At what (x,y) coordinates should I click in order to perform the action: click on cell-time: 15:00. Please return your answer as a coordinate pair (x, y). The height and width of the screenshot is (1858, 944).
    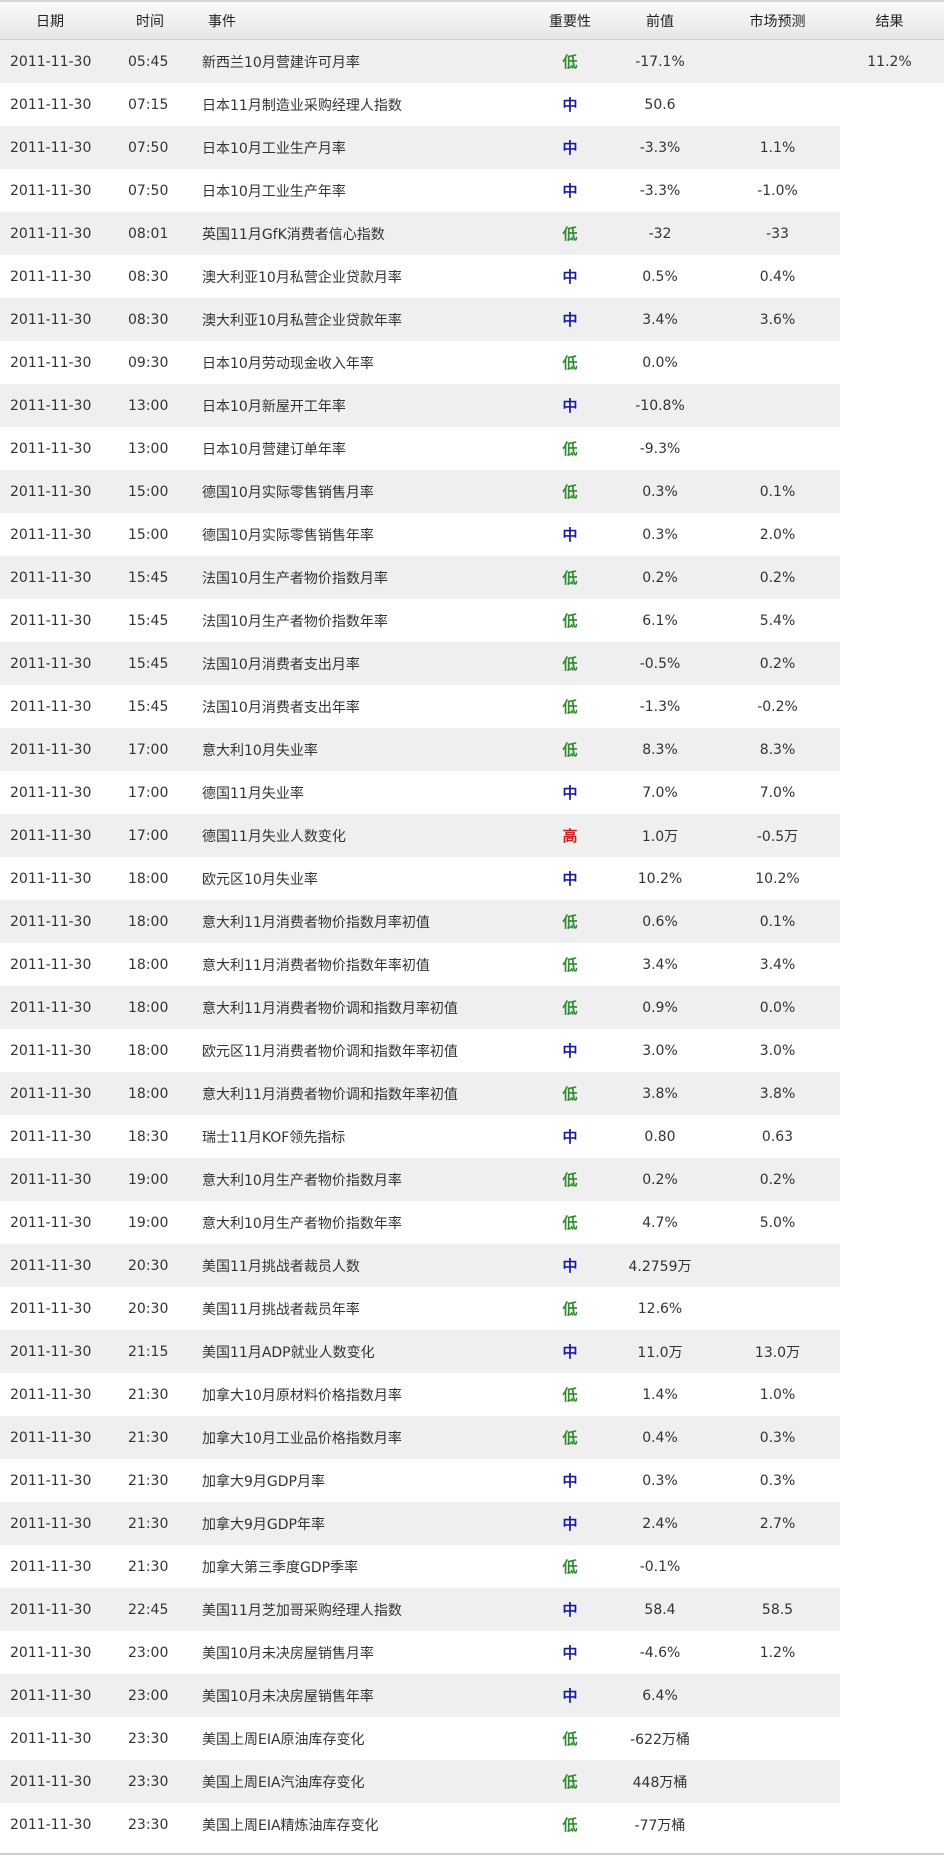
    Looking at the image, I should click on (148, 534).